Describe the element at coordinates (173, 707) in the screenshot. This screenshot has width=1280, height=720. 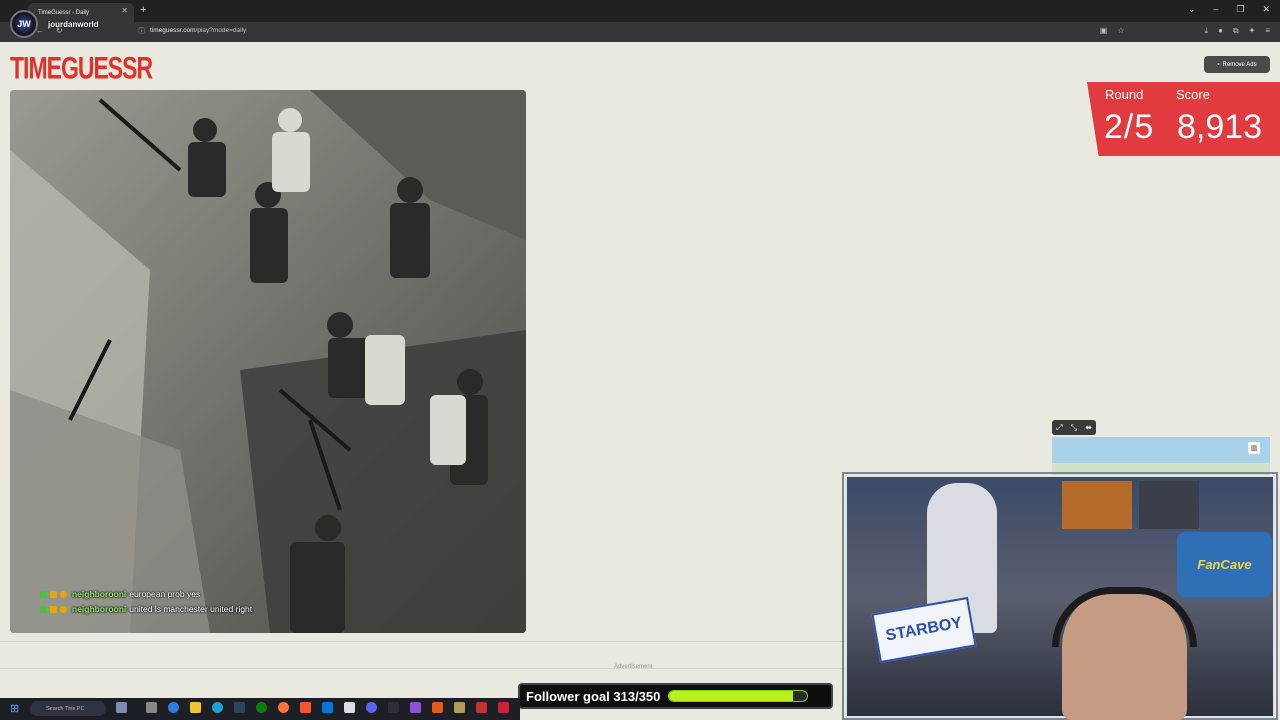
I see `chrome-icon` at that location.